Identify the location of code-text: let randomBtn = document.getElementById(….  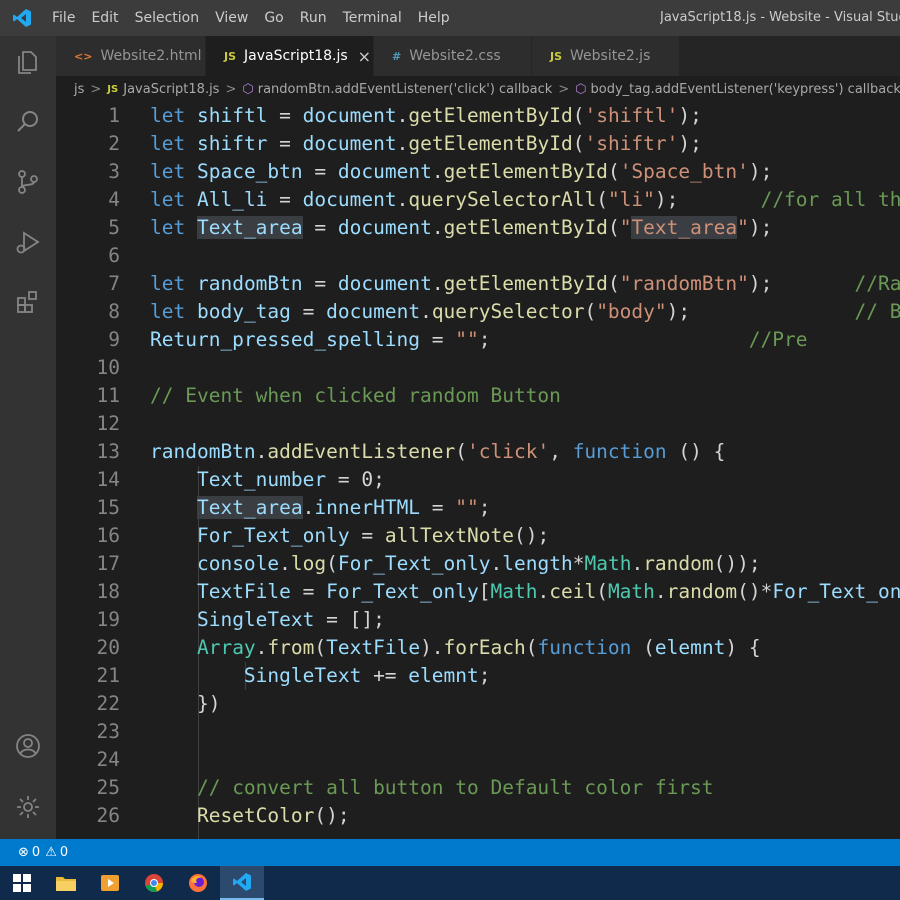
(525, 283).